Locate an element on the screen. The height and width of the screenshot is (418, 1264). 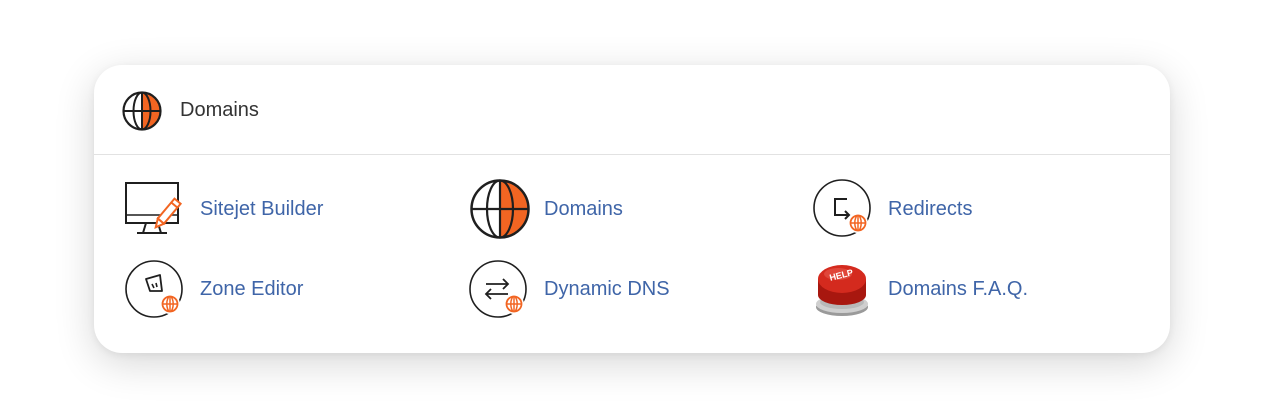
panel-title: Domains is located at coordinates (219, 110).